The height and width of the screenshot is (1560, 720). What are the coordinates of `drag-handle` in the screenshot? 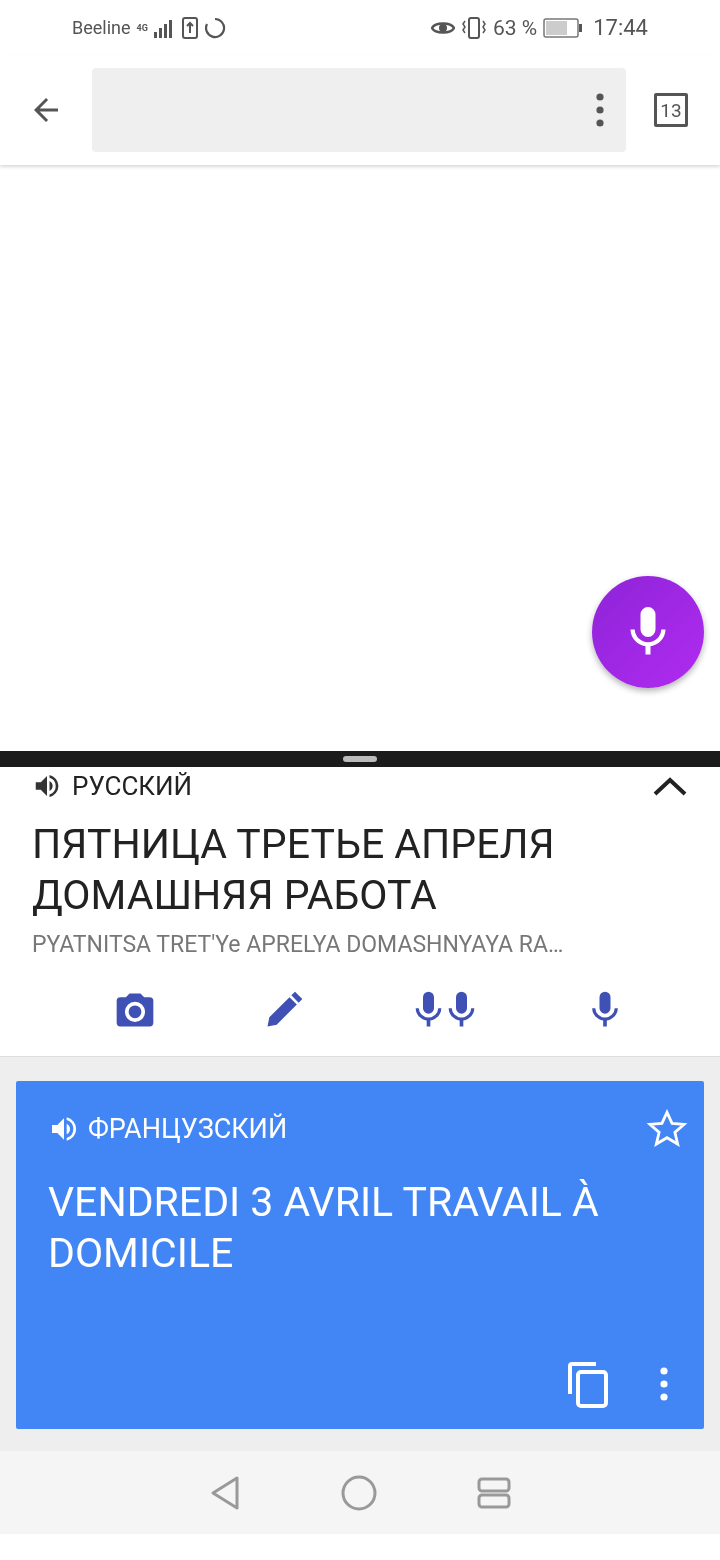 It's located at (360, 759).